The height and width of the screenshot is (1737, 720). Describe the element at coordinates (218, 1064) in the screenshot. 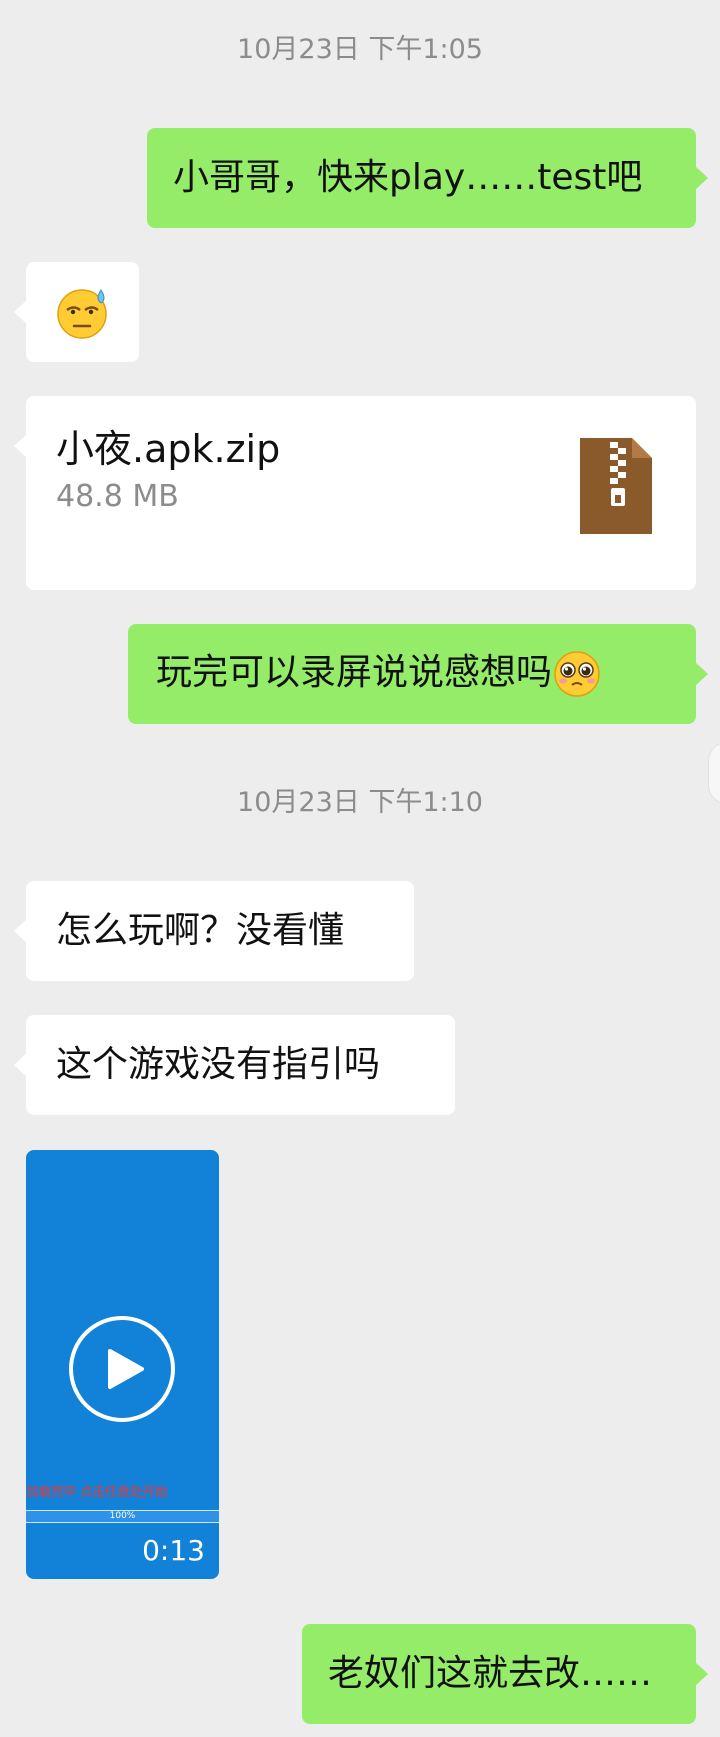

I see `message-text: 这个游戏没有指引吗` at that location.